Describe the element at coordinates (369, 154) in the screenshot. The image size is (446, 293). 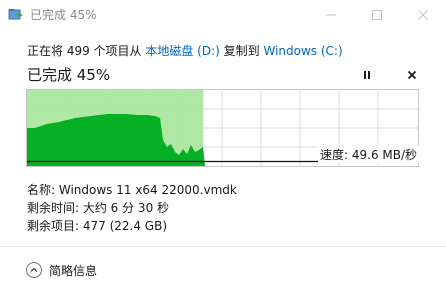
I see `speed-label: 速度: 49.6 MB/秒` at that location.